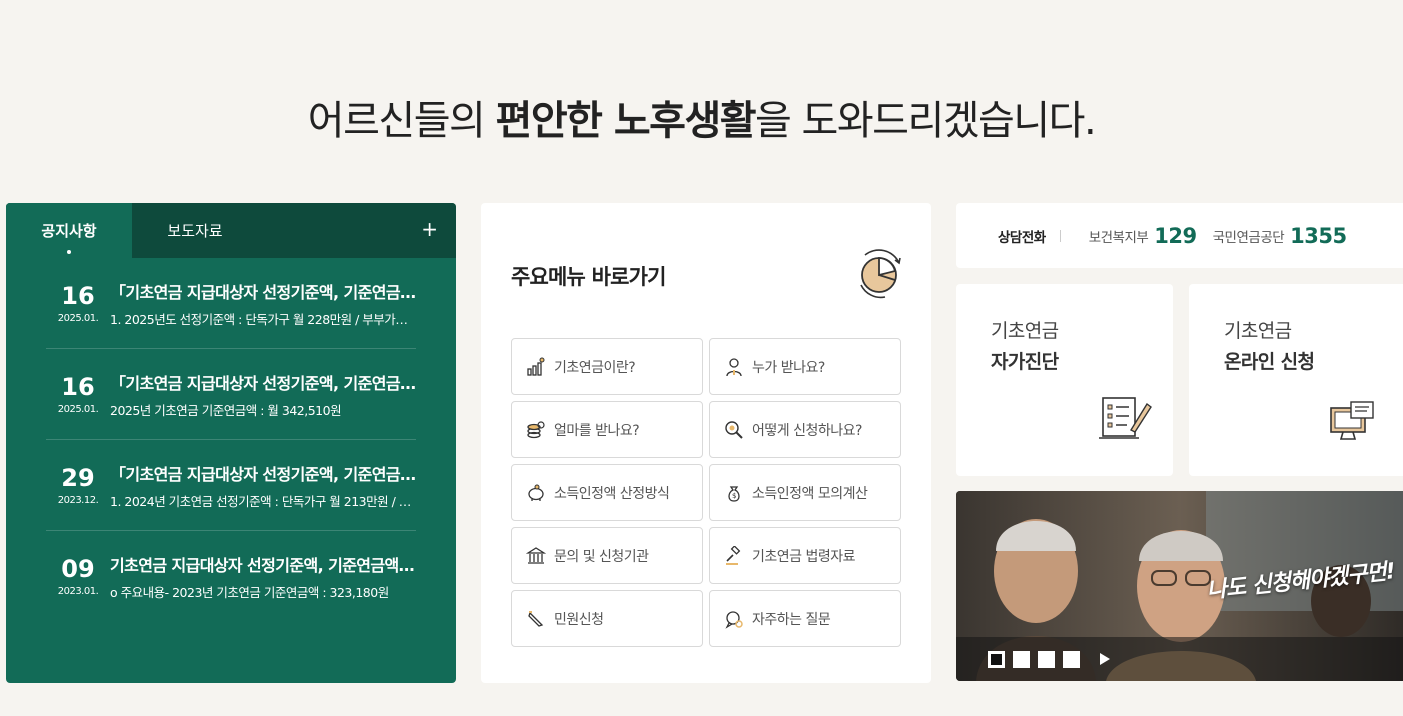  Describe the element at coordinates (536, 492) in the screenshot. I see `piggy-bank-icon` at that location.